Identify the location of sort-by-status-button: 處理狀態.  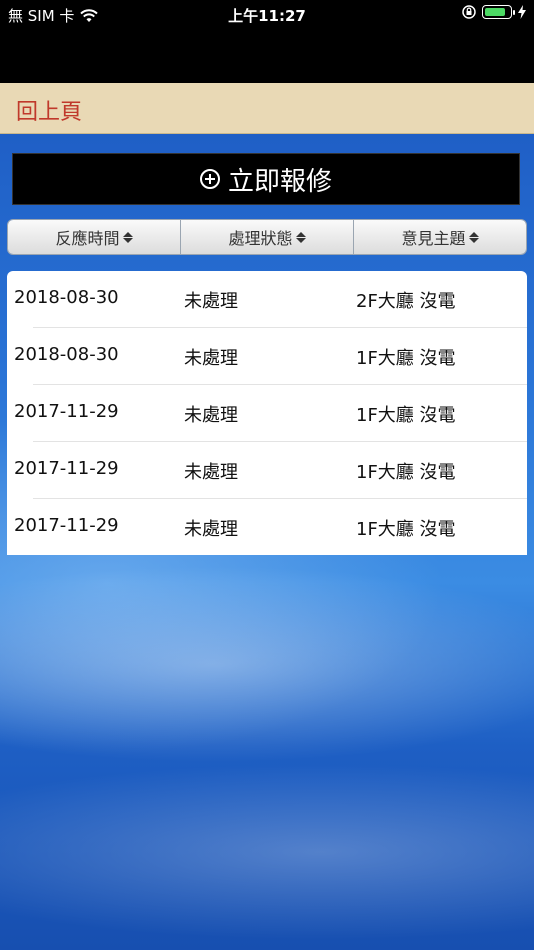
(267, 237).